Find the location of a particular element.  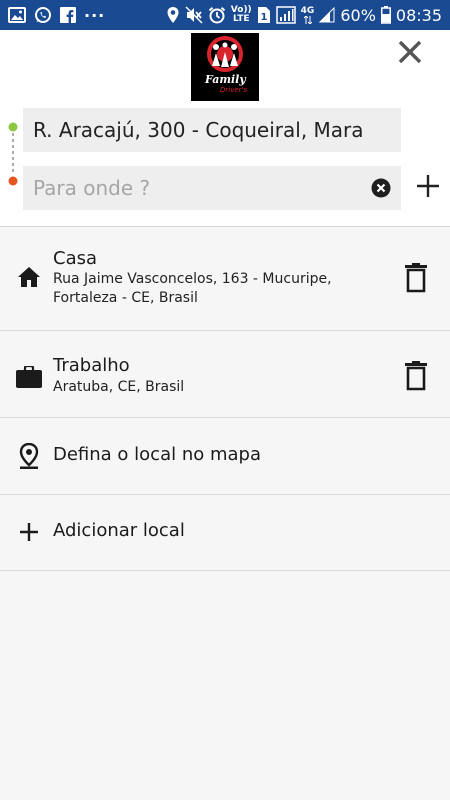

map-pin-icon is located at coordinates (29, 456).